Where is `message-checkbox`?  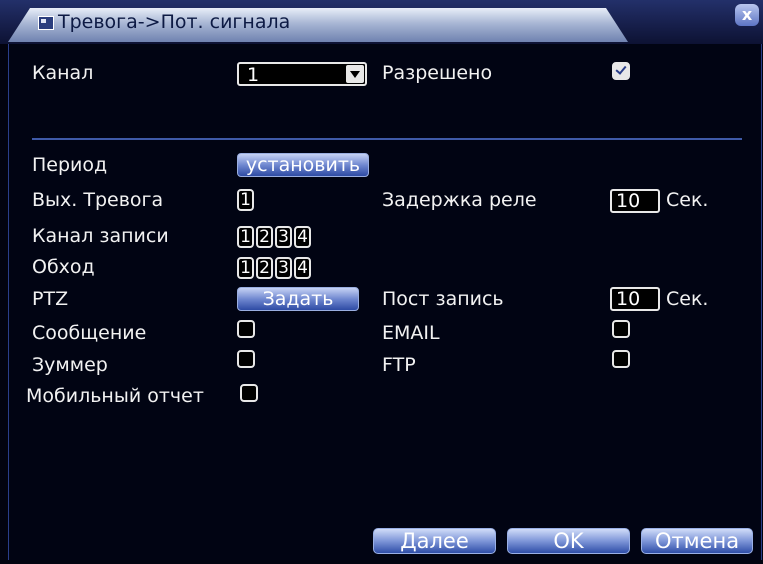
message-checkbox is located at coordinates (246, 329).